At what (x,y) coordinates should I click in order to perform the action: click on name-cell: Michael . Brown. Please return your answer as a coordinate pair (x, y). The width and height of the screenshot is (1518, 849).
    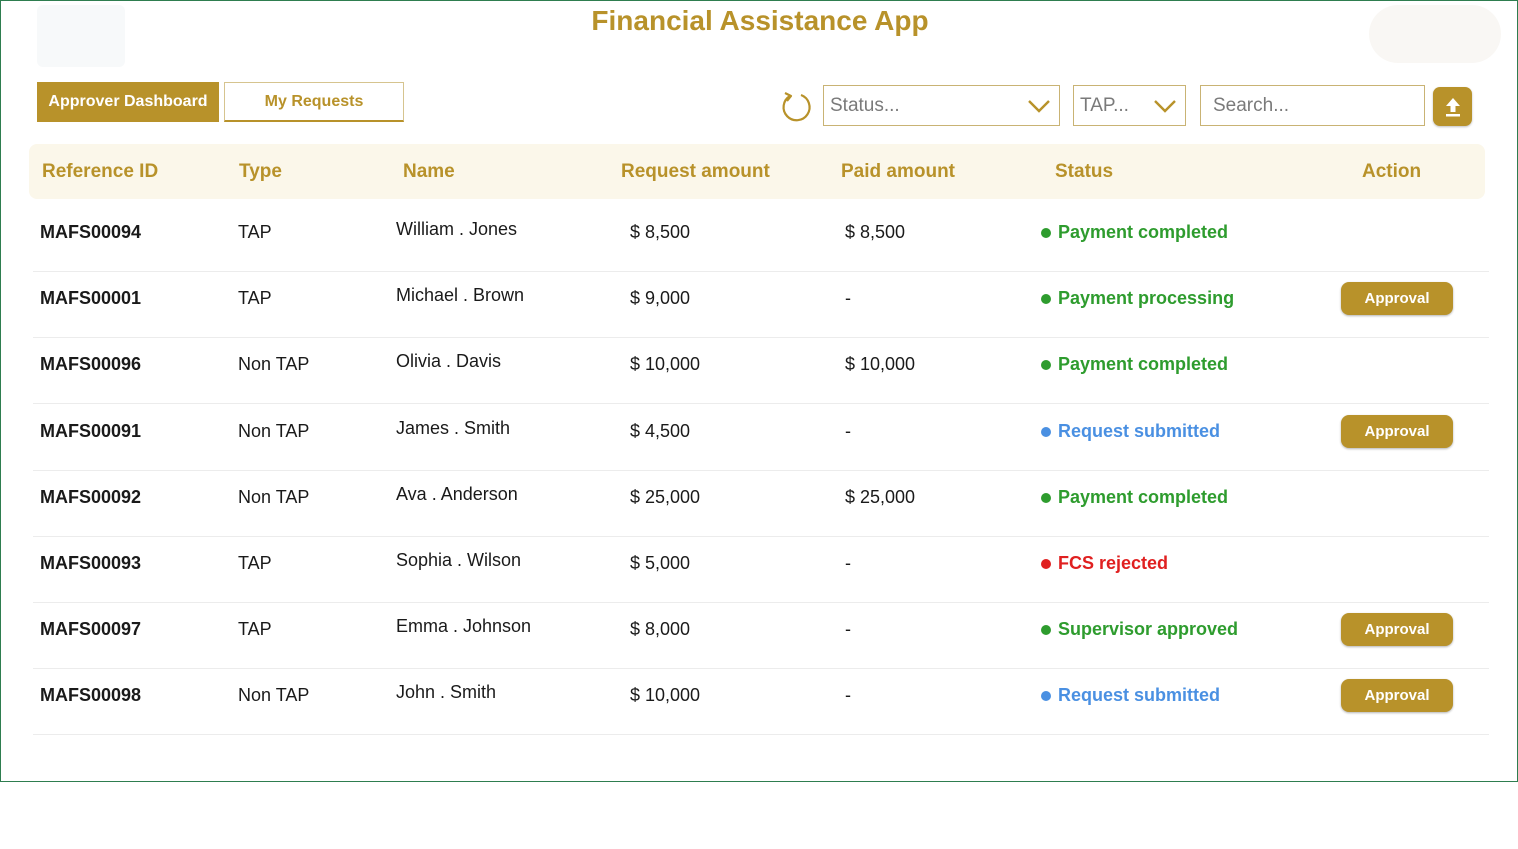
    Looking at the image, I should click on (460, 295).